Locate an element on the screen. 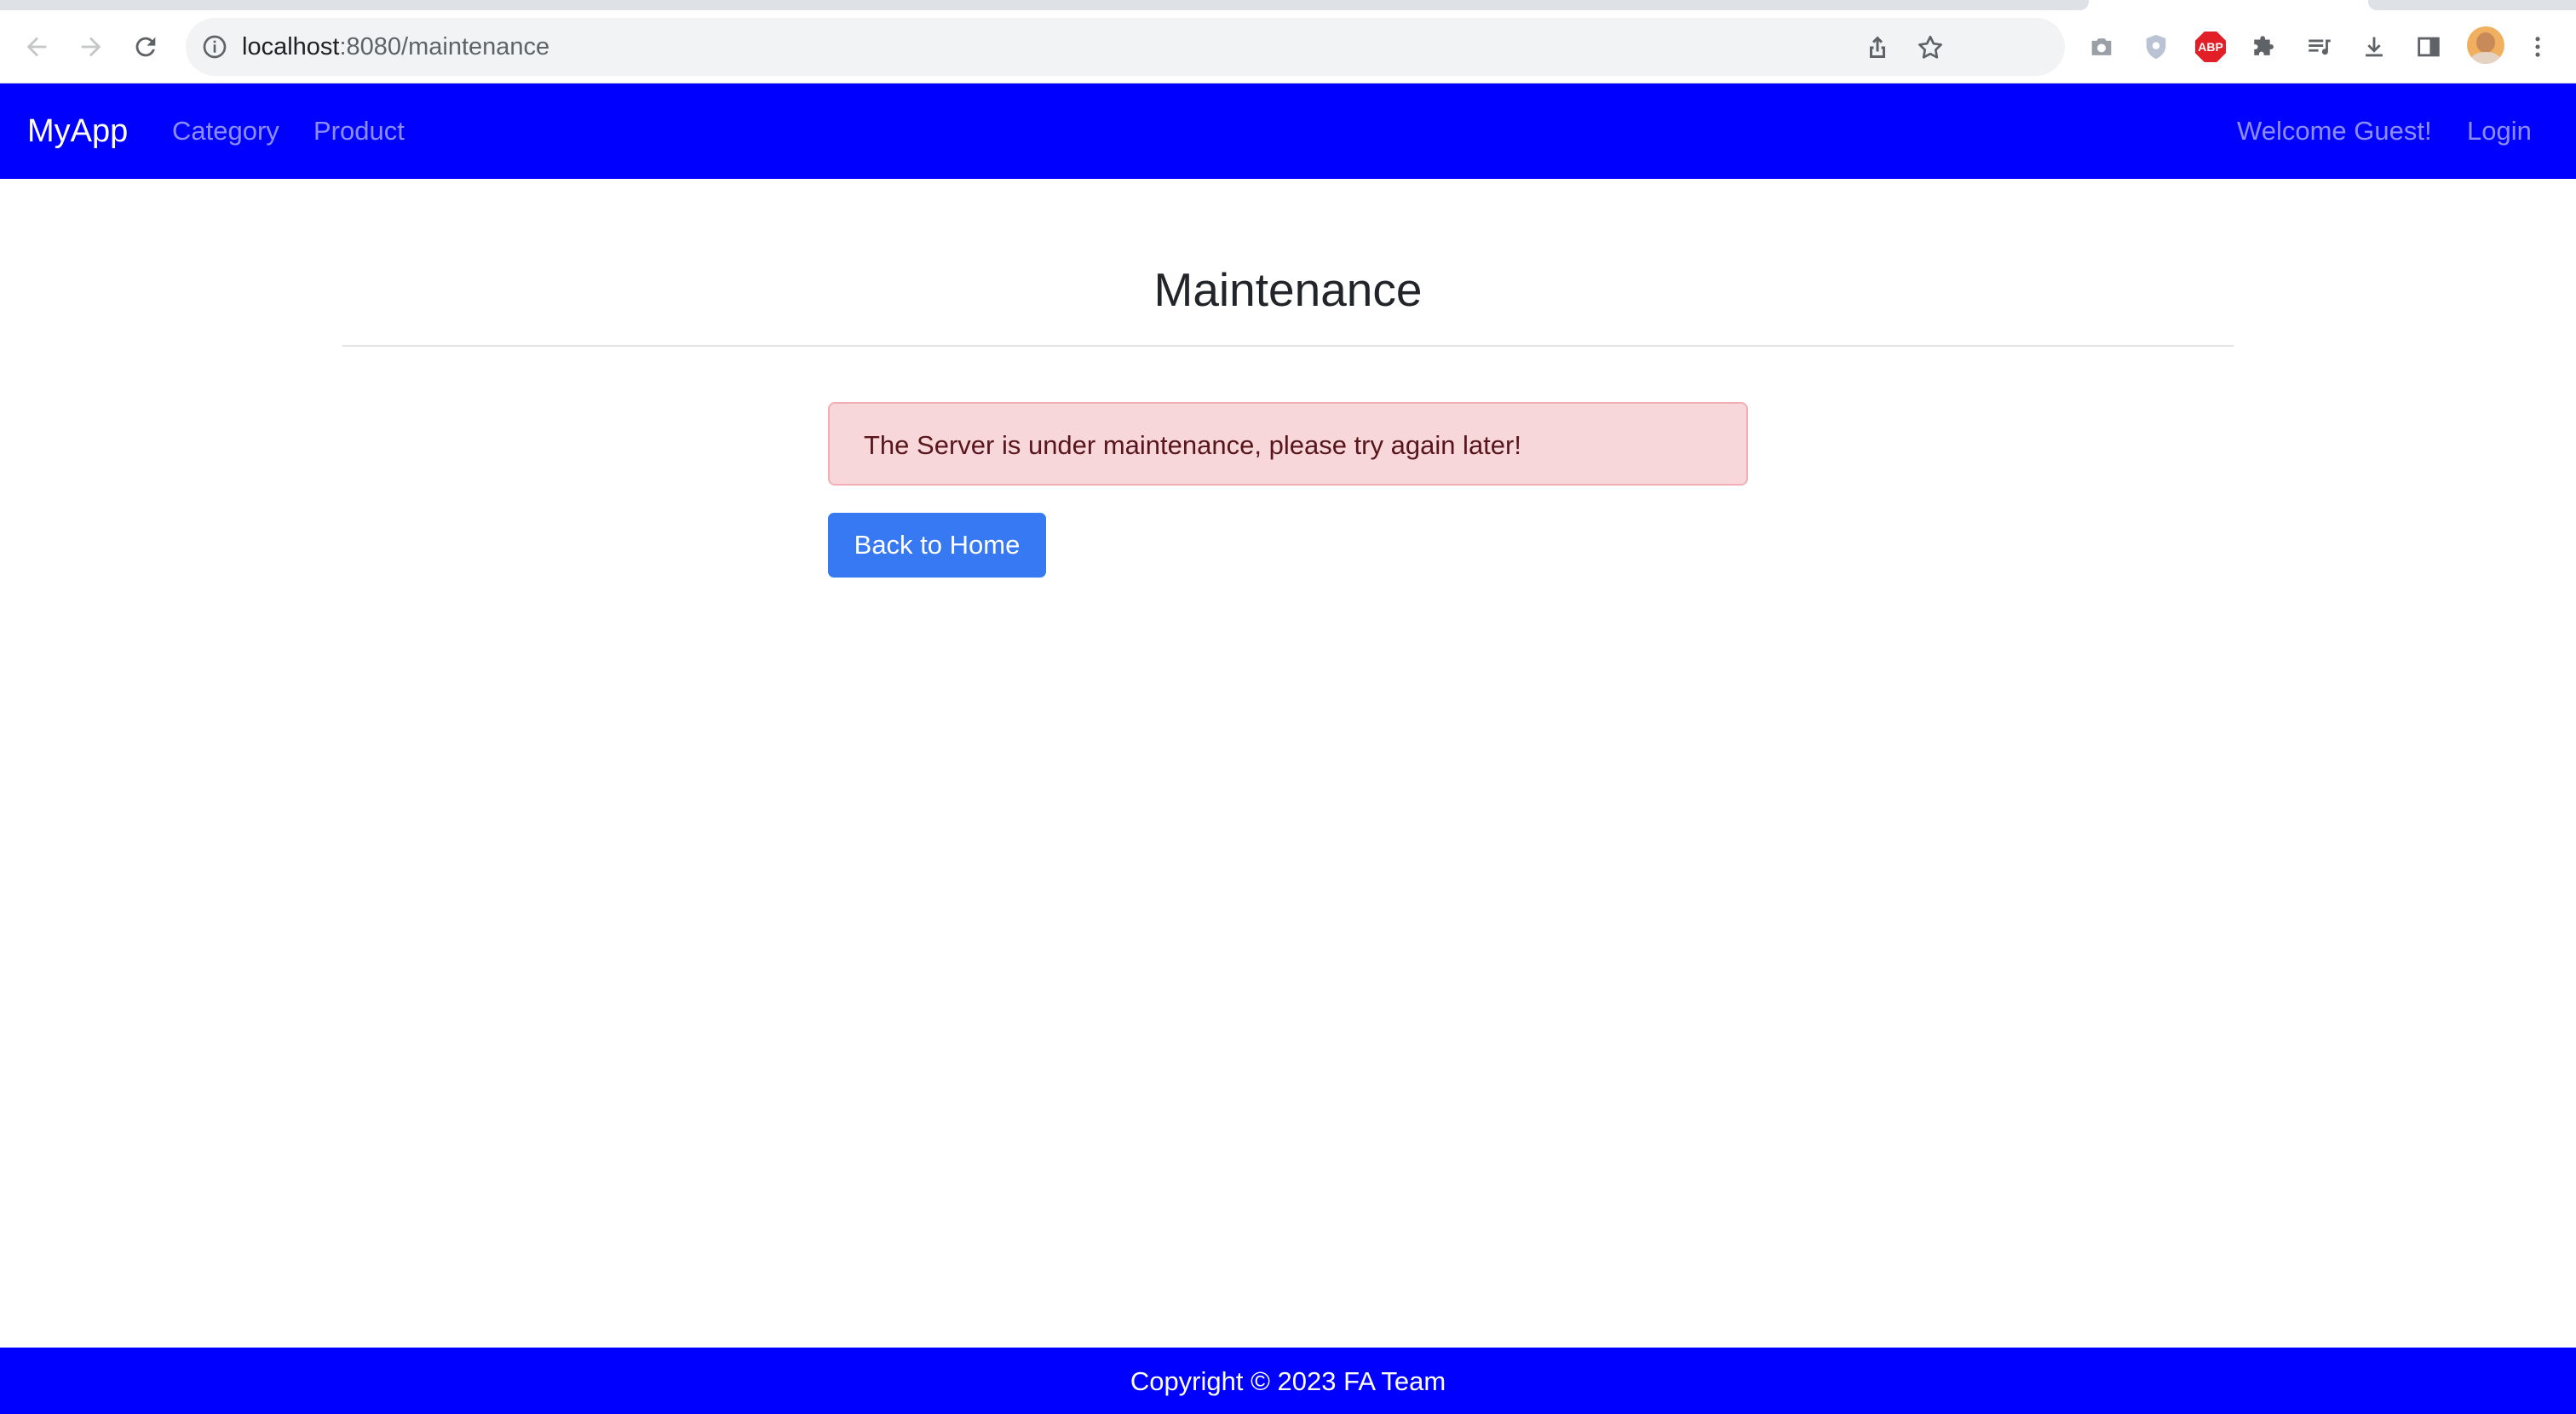 Image resolution: width=2576 pixels, height=1414 pixels. copyright-text: Copyright © 2023 FA Team is located at coordinates (1288, 1381).